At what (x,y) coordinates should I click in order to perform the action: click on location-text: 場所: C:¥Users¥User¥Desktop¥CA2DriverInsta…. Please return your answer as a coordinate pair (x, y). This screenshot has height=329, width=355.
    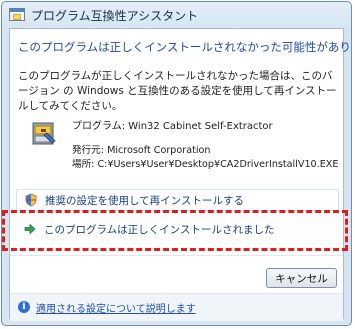
    Looking at the image, I should click on (205, 164).